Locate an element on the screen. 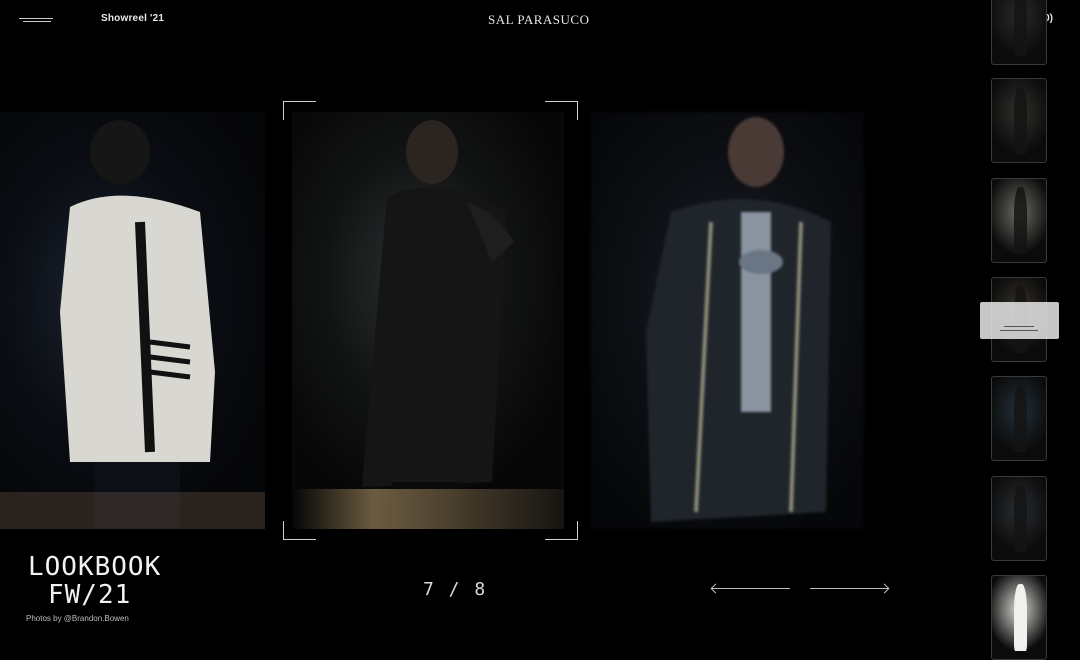 This screenshot has height=660, width=1080. previous-slide-button is located at coordinates (750, 589).